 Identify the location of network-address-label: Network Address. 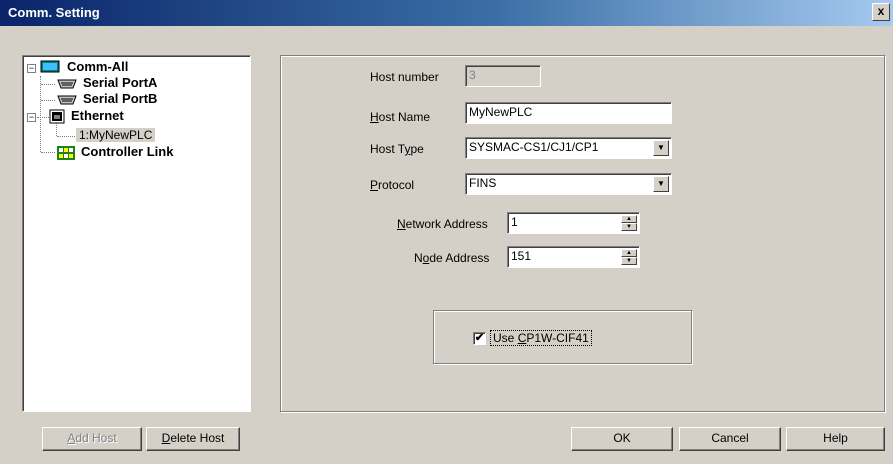
(442, 224).